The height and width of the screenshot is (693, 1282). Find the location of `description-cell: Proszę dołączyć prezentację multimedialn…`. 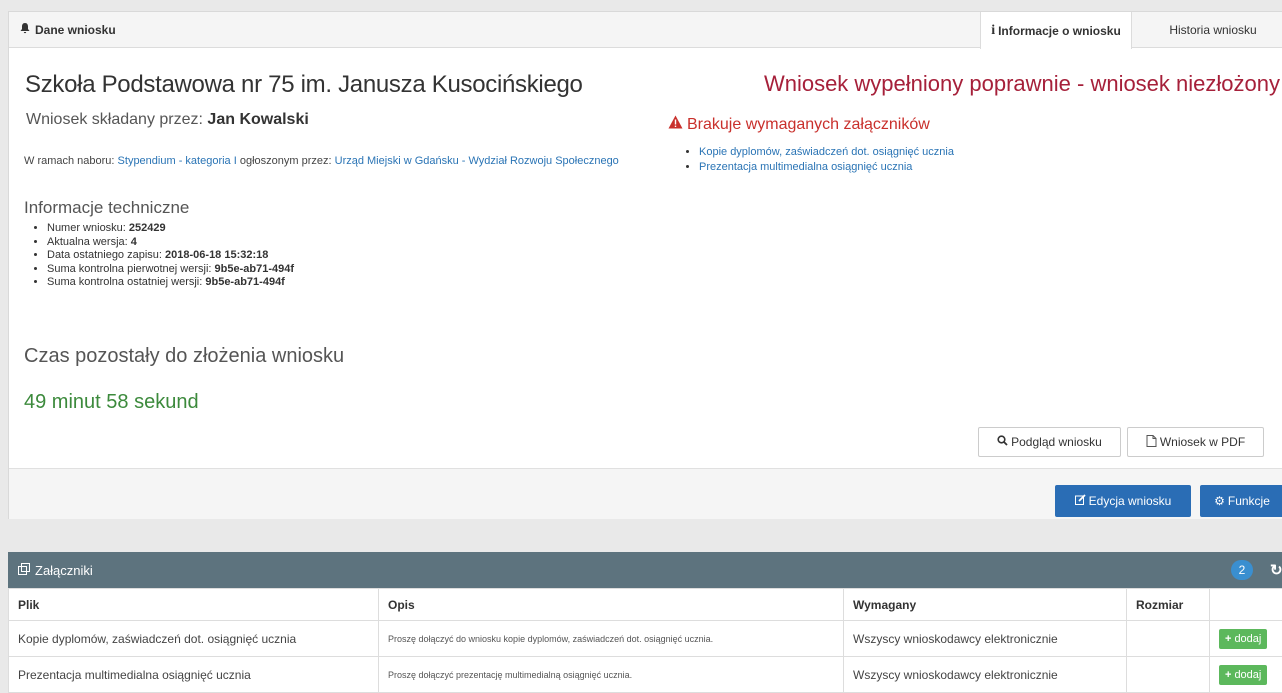

description-cell: Proszę dołączyć prezentację multimedialn… is located at coordinates (611, 674).